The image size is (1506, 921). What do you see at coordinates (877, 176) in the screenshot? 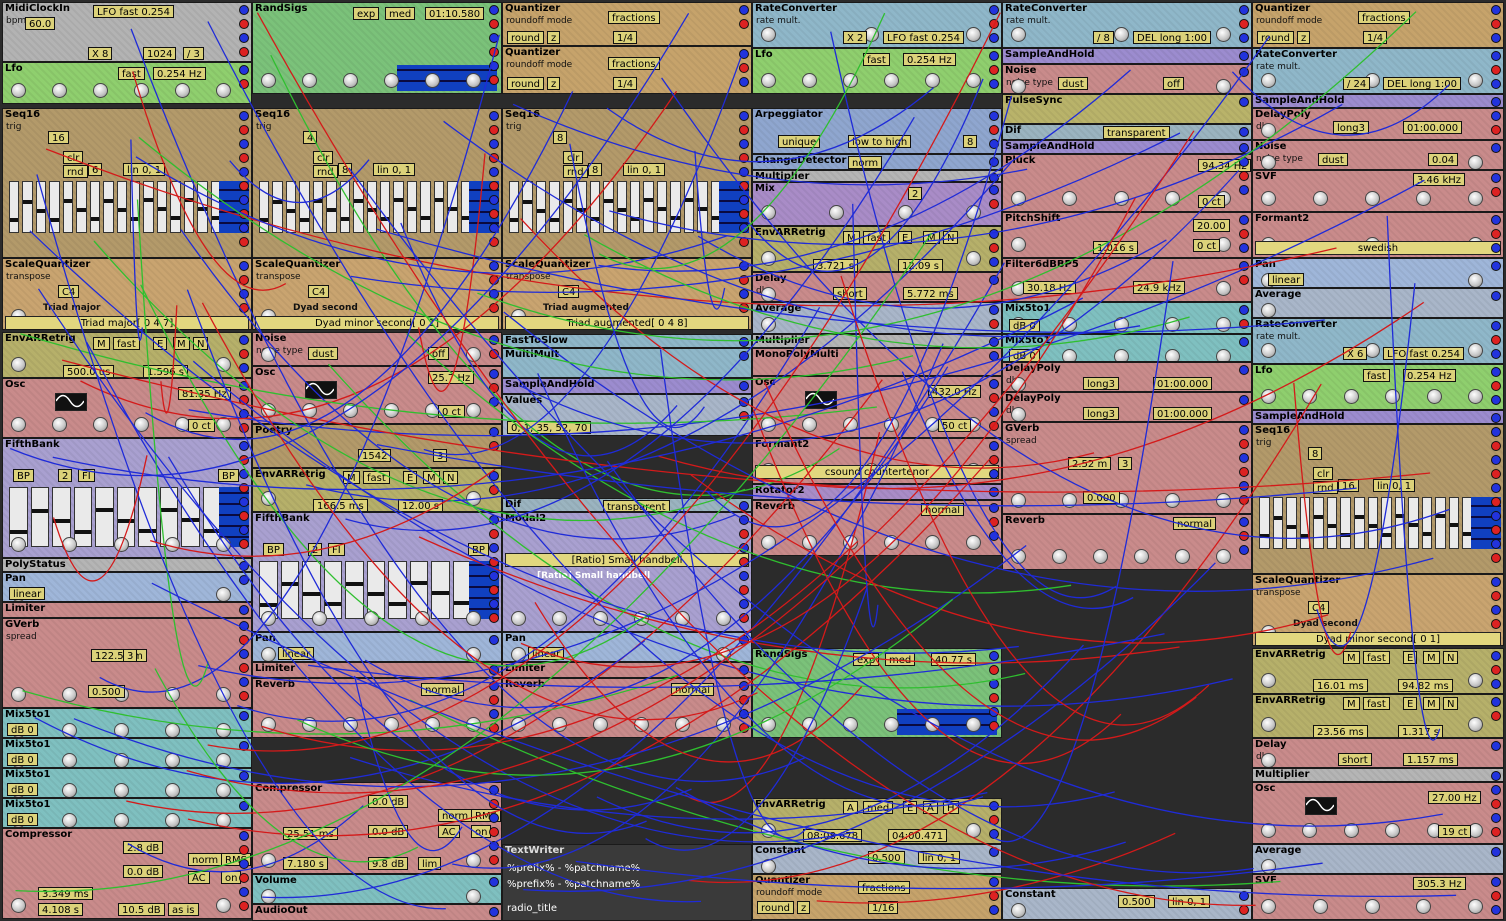
I see `module-multiplier: Multiplier` at bounding box center [877, 176].